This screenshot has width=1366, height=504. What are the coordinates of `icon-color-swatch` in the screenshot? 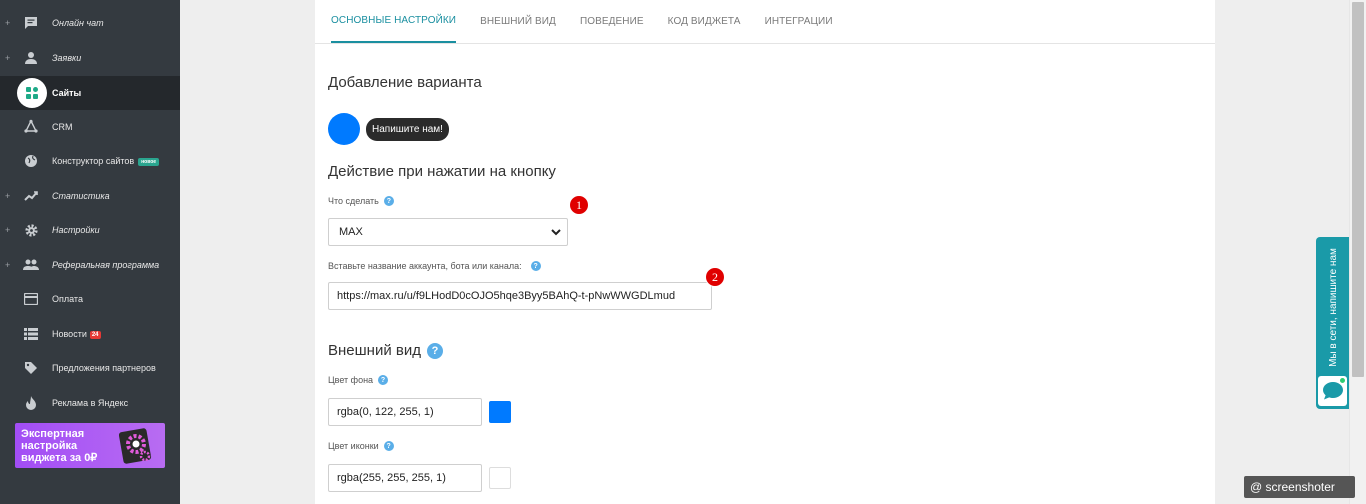 It's located at (500, 478).